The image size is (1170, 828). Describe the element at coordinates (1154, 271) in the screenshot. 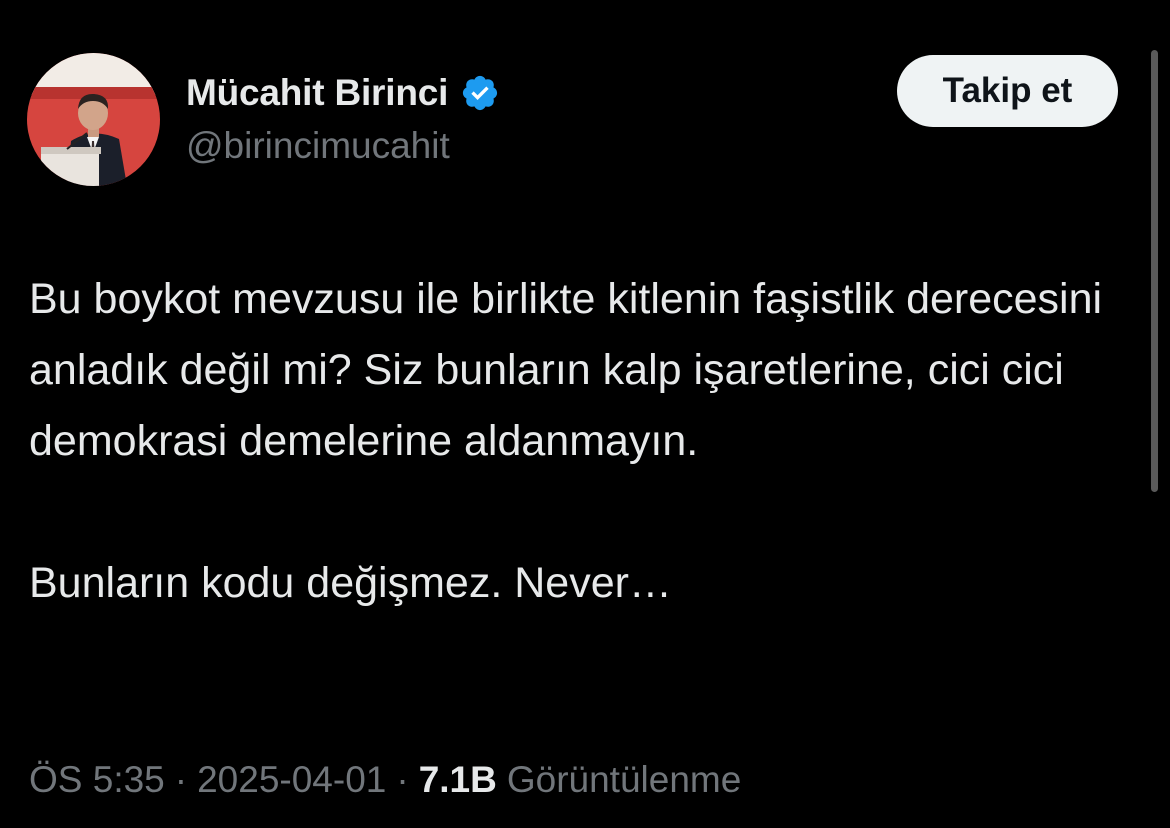

I see `scrollbar` at that location.